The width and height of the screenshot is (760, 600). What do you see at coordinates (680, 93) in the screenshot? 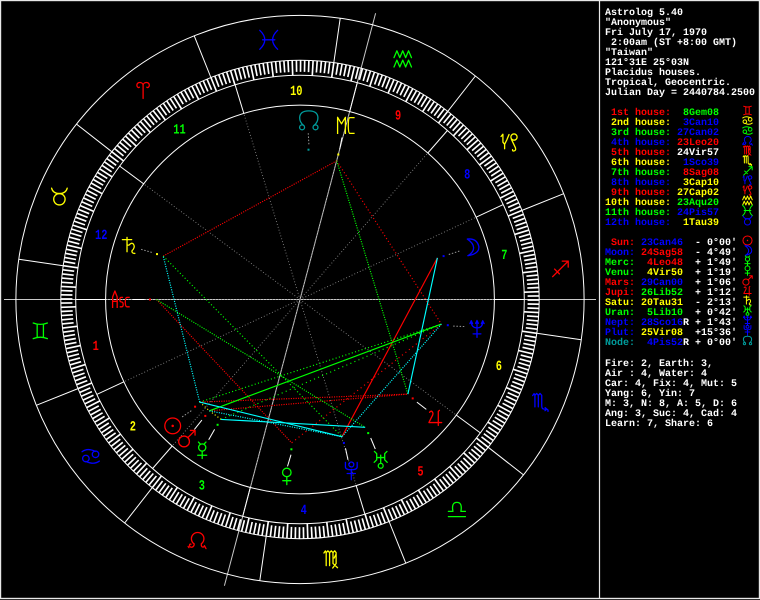
I see `svg-text: Julian Day = 2440784.2500` at bounding box center [680, 93].